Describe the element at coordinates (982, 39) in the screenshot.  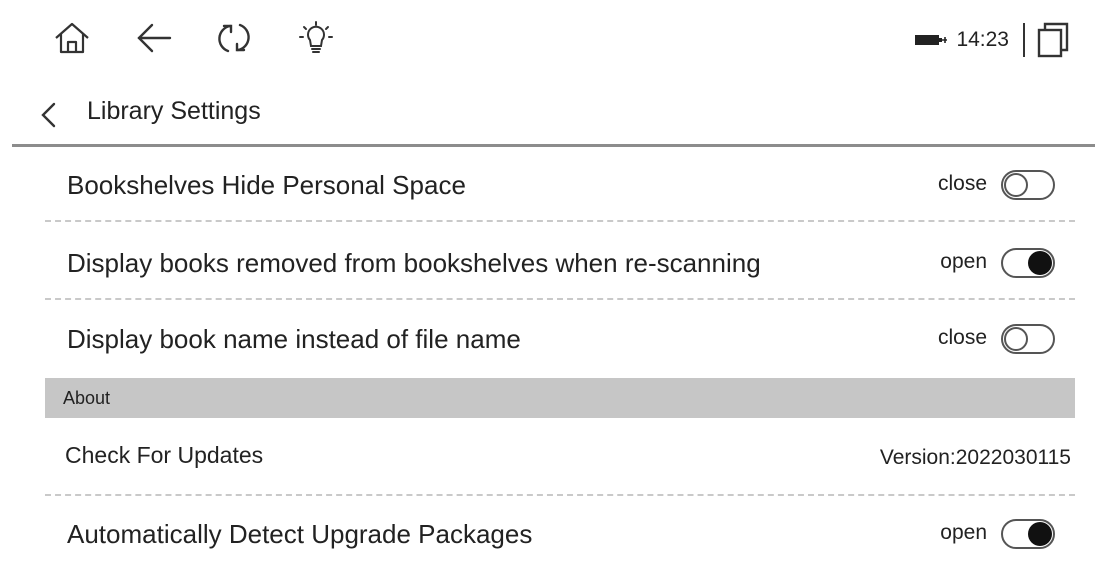
I see `clock: 14:23` at that location.